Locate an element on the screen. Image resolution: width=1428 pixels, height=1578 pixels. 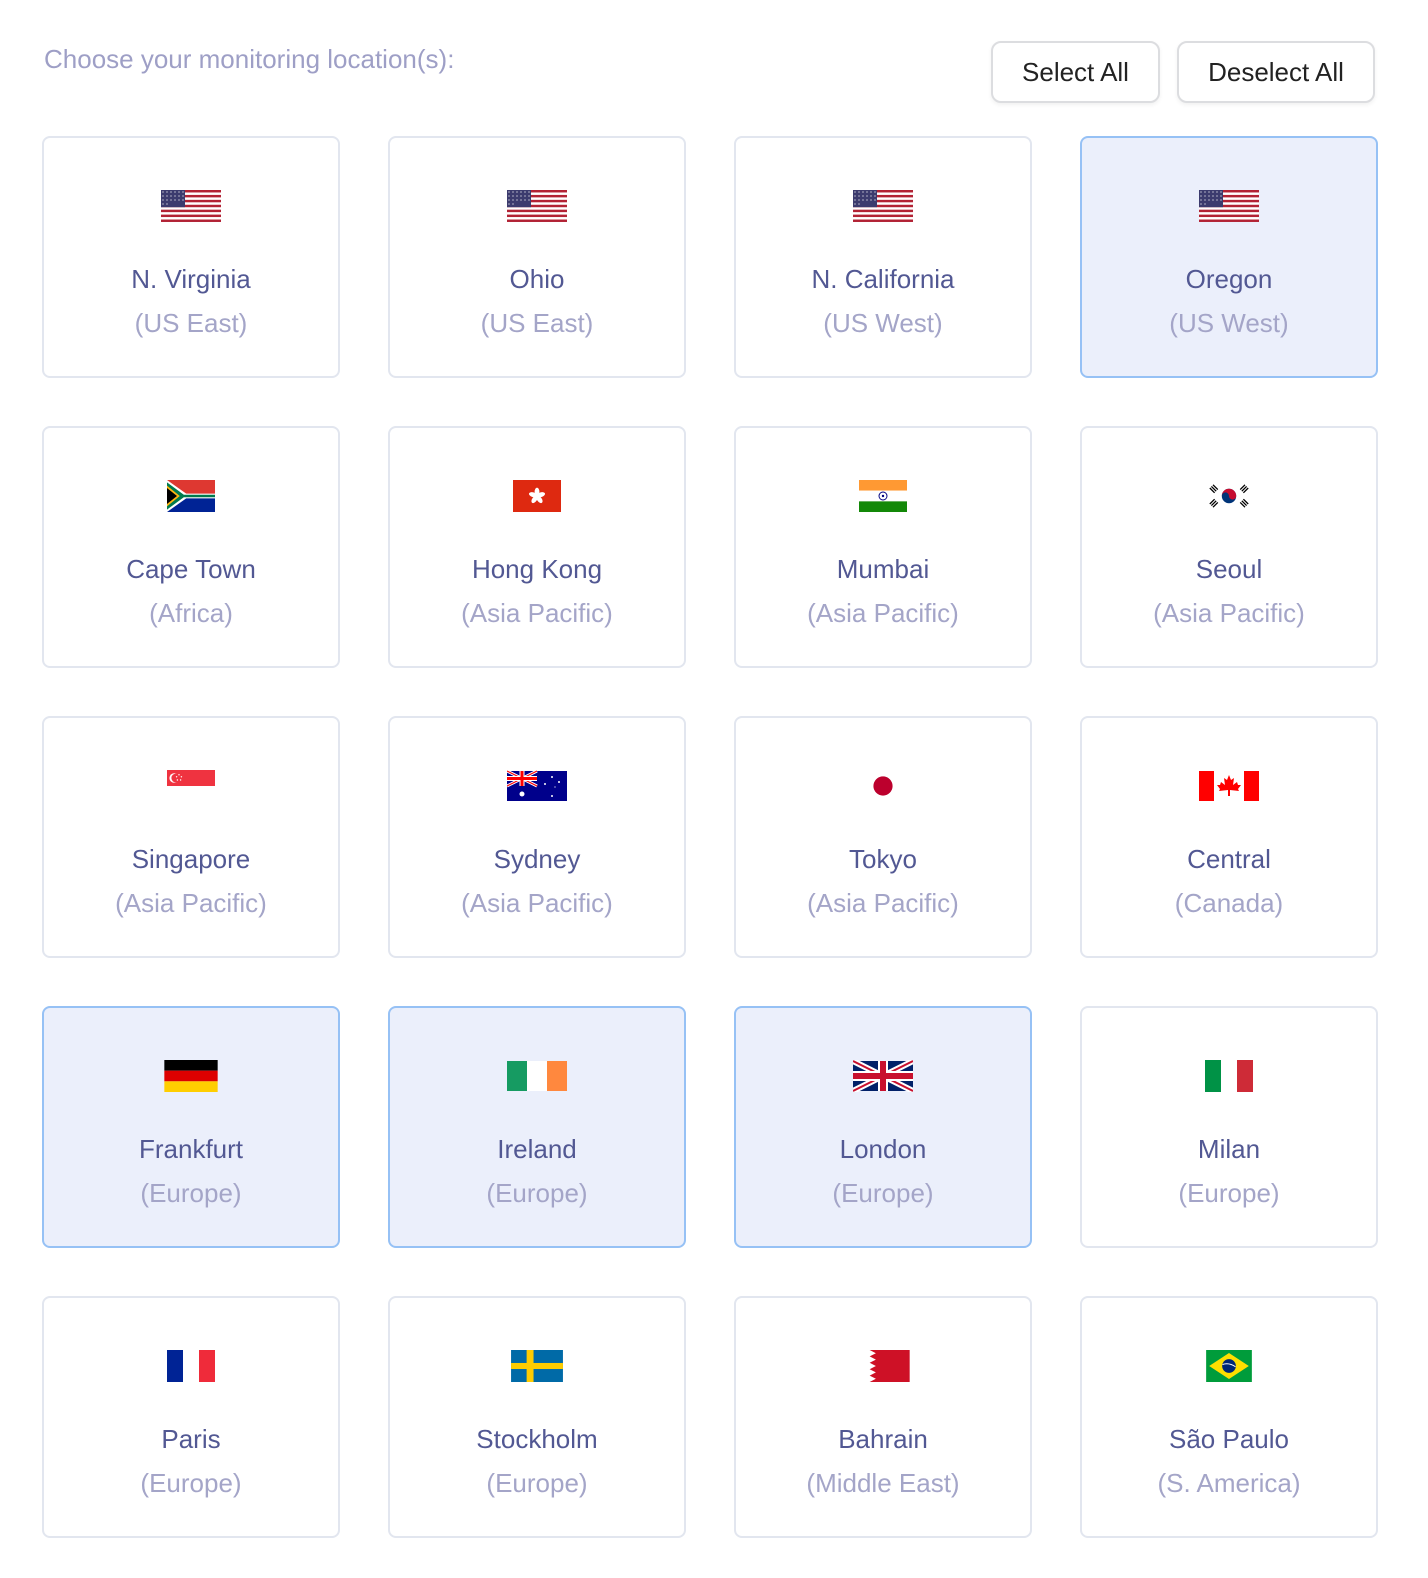
ie-flag-icon is located at coordinates (537, 1076).